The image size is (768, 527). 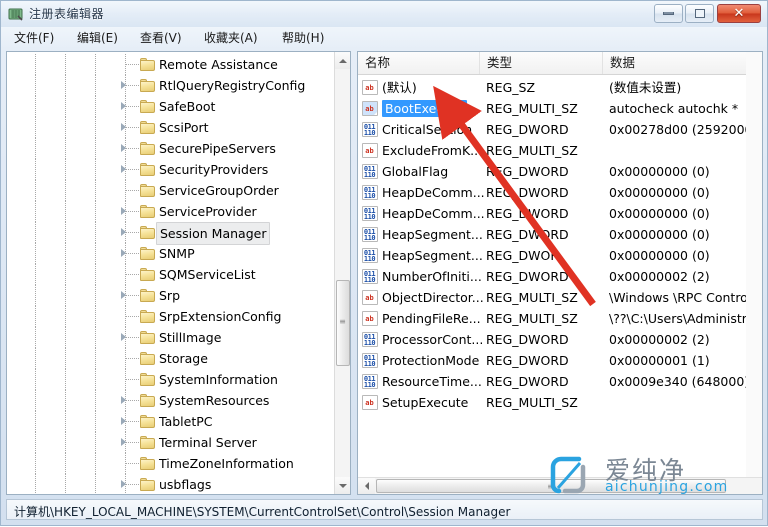 What do you see at coordinates (171, 442) in the screenshot?
I see `tree-item-terminal-server: Terminal Server` at bounding box center [171, 442].